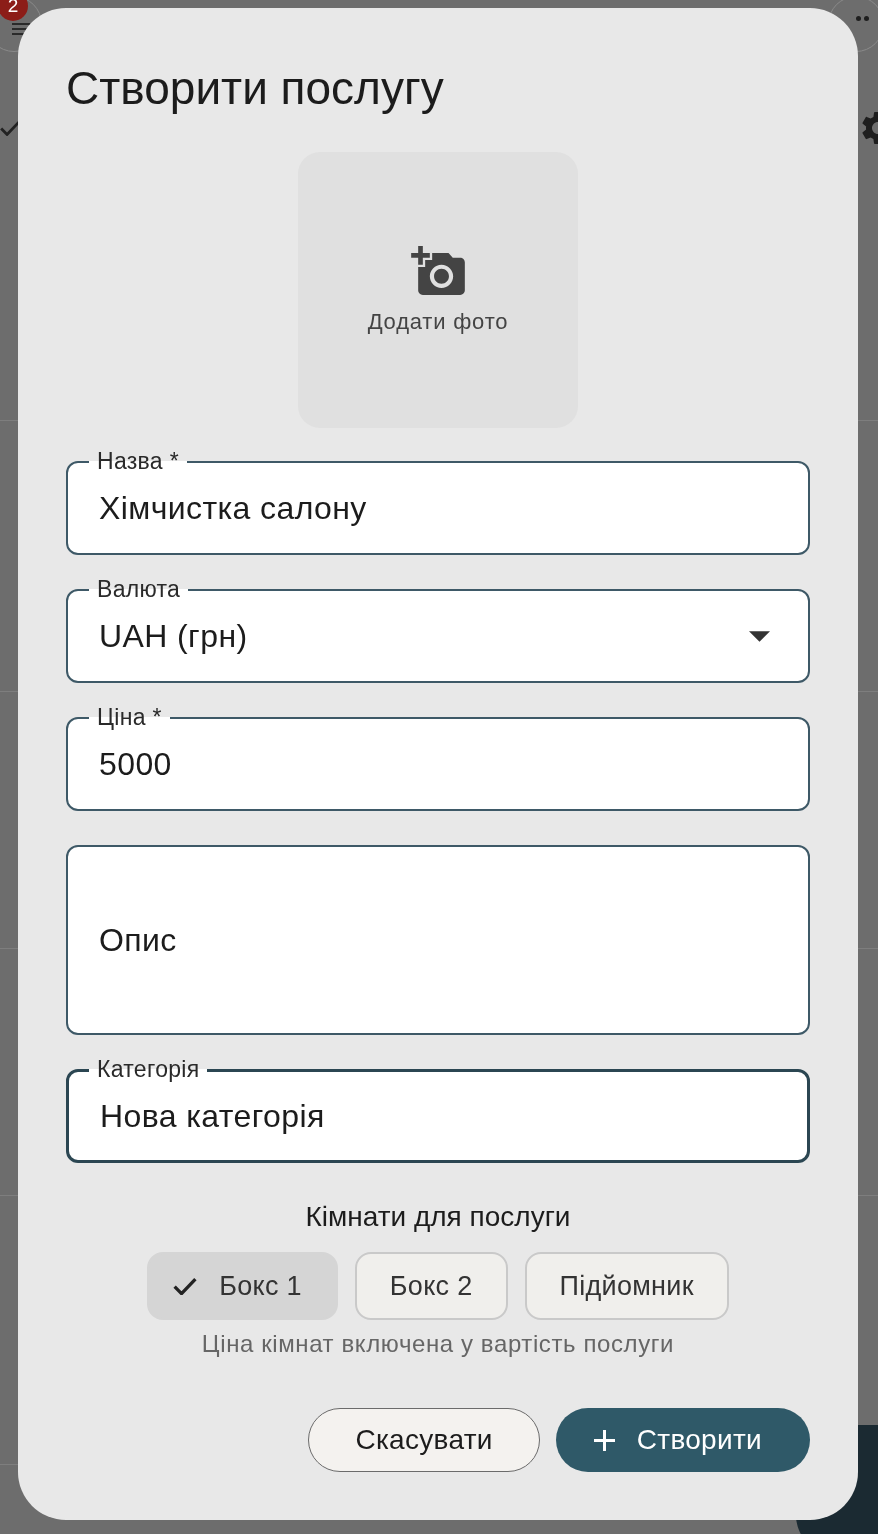  I want to click on field-label: Опис, so click(138, 940).